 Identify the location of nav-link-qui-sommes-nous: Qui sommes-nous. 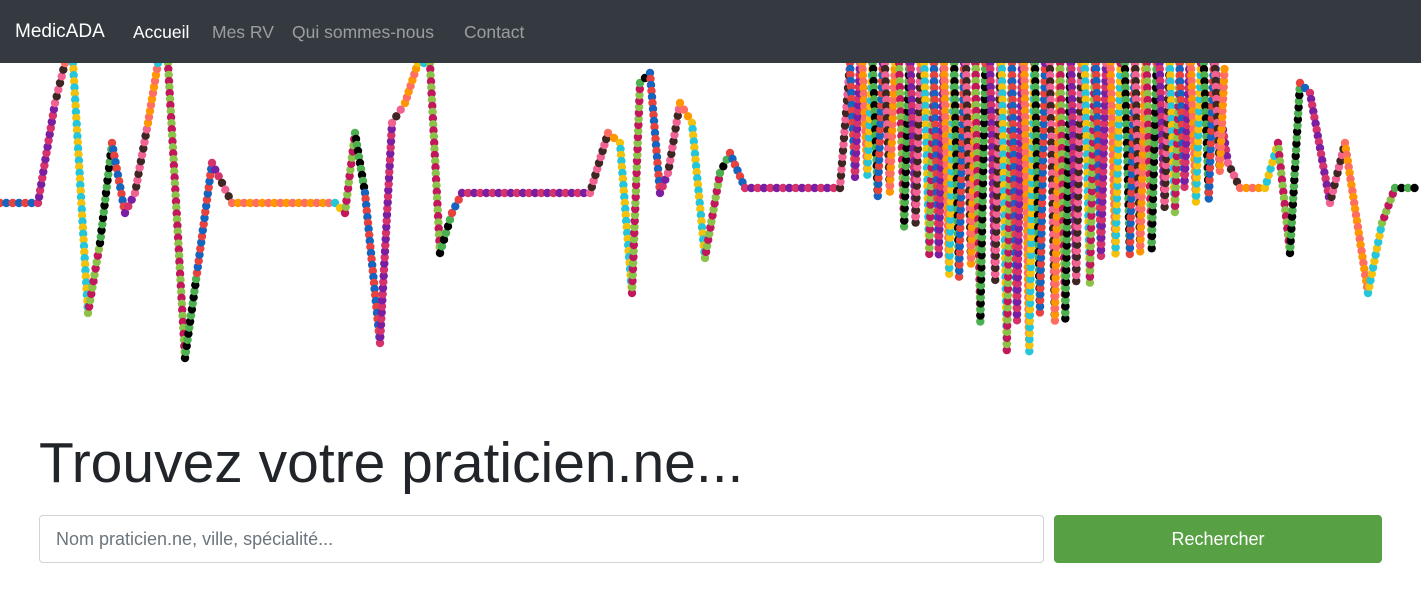
(363, 32).